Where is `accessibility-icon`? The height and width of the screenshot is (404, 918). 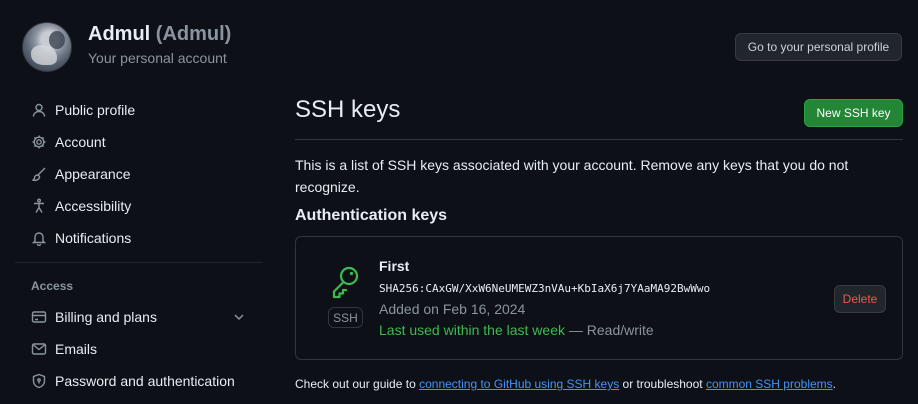 accessibility-icon is located at coordinates (39, 206).